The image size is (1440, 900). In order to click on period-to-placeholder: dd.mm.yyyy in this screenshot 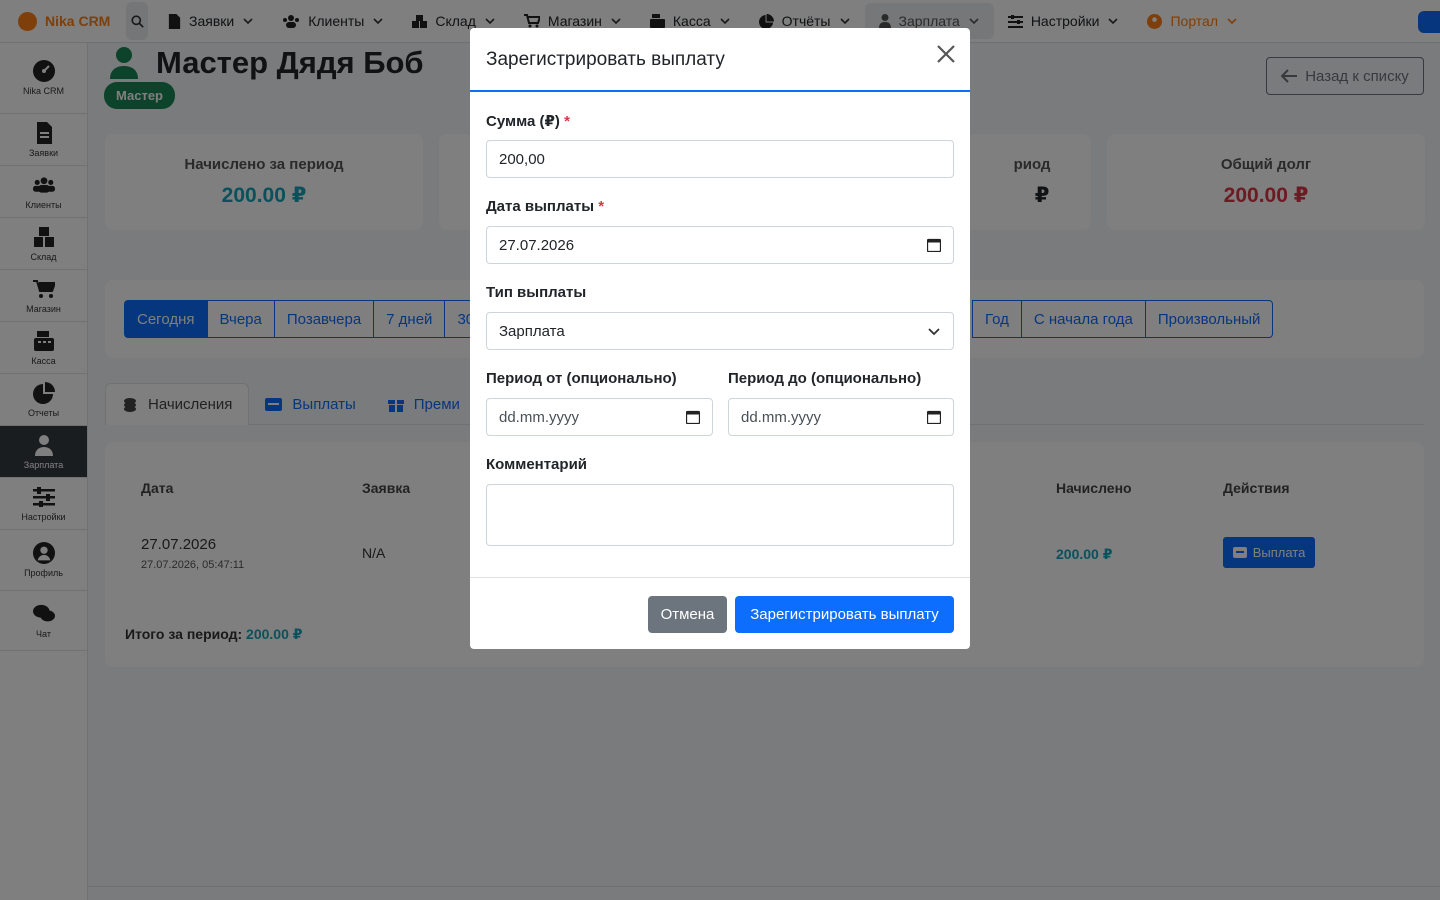, I will do `click(781, 417)`.